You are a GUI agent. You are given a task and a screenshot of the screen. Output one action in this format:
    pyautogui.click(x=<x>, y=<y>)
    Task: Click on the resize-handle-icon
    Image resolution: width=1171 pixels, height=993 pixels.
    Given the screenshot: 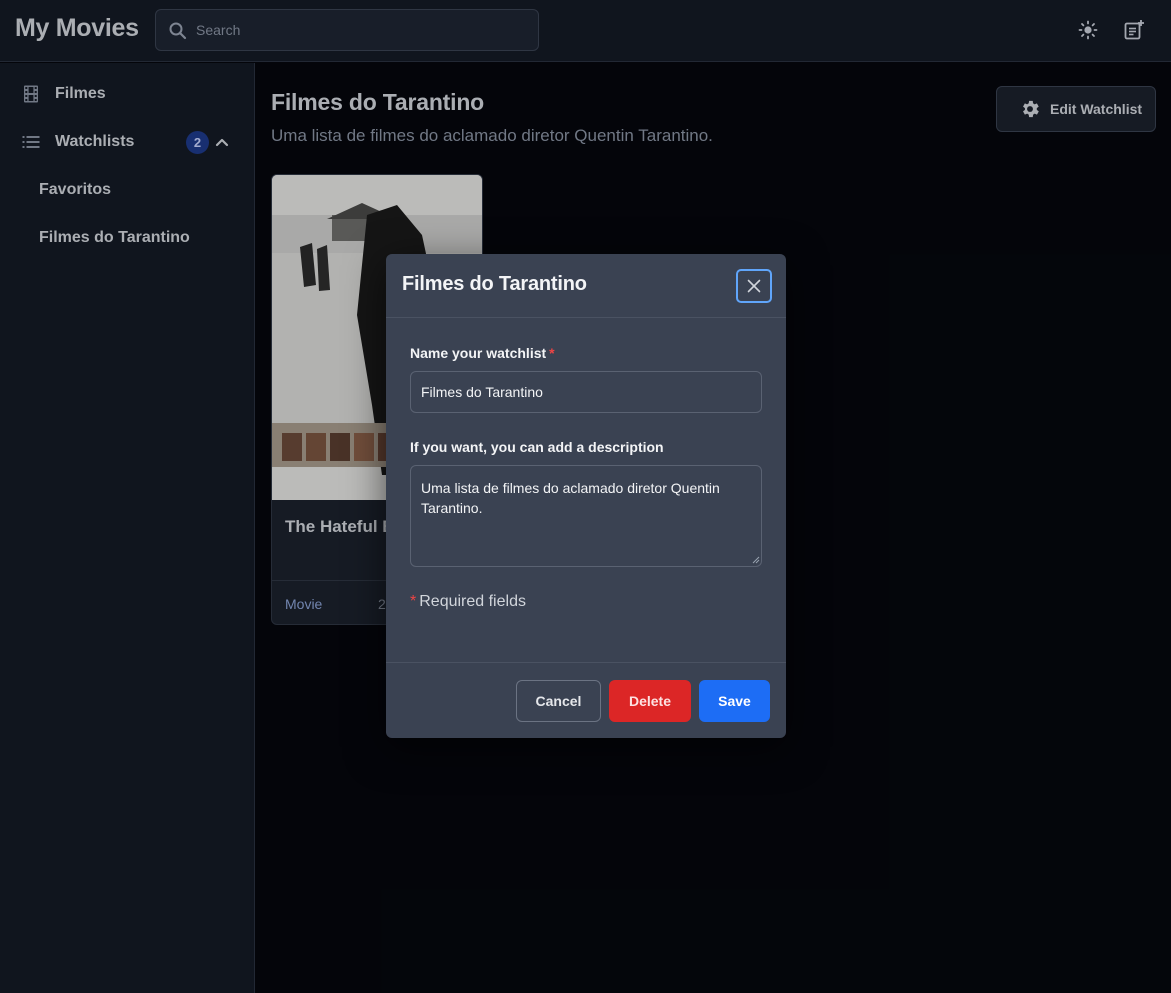 What is the action you would take?
    pyautogui.click(x=756, y=560)
    